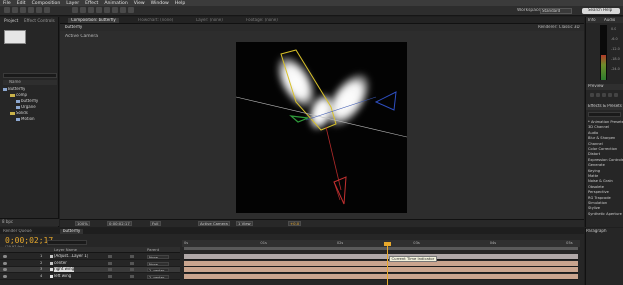 This screenshot has width=623, height=285. Describe the element at coordinates (123, 10) in the screenshot. I see `roto-brush-tool-icon` at that location.